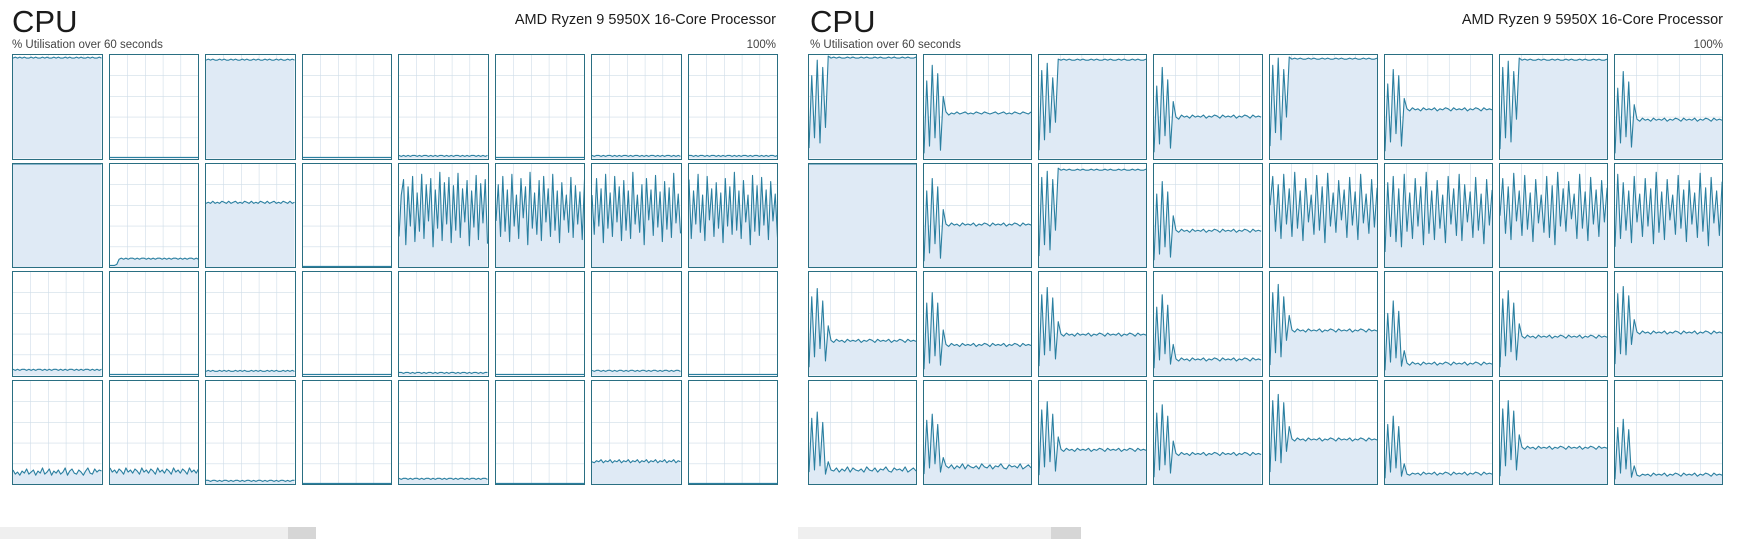  What do you see at coordinates (1267, 19) in the screenshot?
I see `panel-header-right: CPU AMD Ryzen 9 5950X 16-Core Processor` at bounding box center [1267, 19].